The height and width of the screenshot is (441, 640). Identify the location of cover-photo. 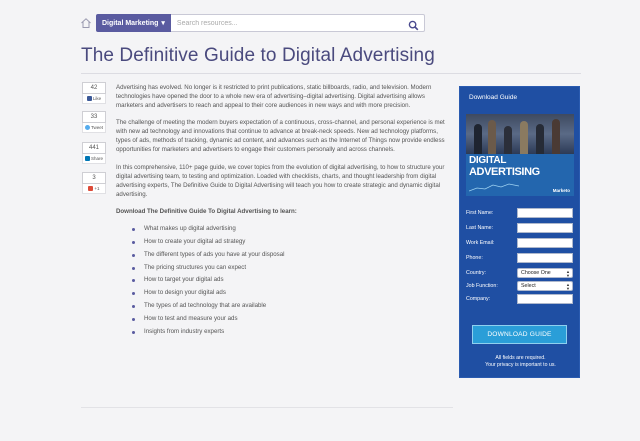
(520, 134).